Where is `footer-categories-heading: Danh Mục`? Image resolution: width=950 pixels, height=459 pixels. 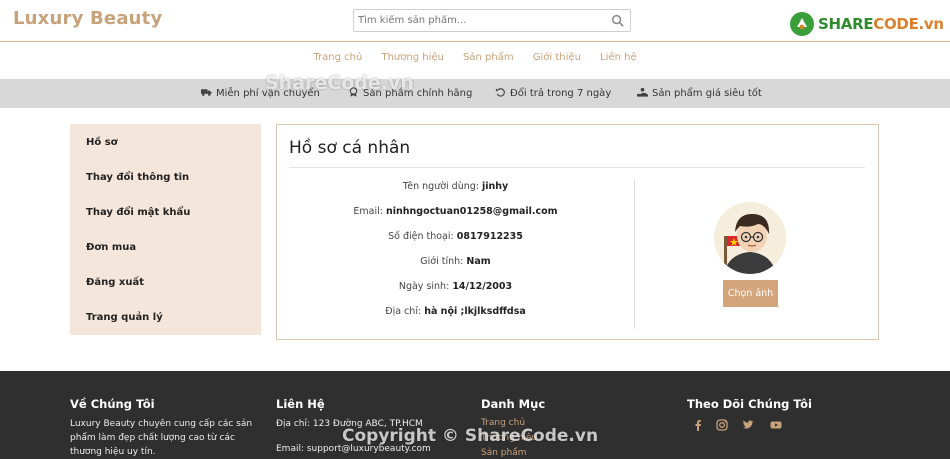
footer-categories-heading: Danh Mục is located at coordinates (513, 404).